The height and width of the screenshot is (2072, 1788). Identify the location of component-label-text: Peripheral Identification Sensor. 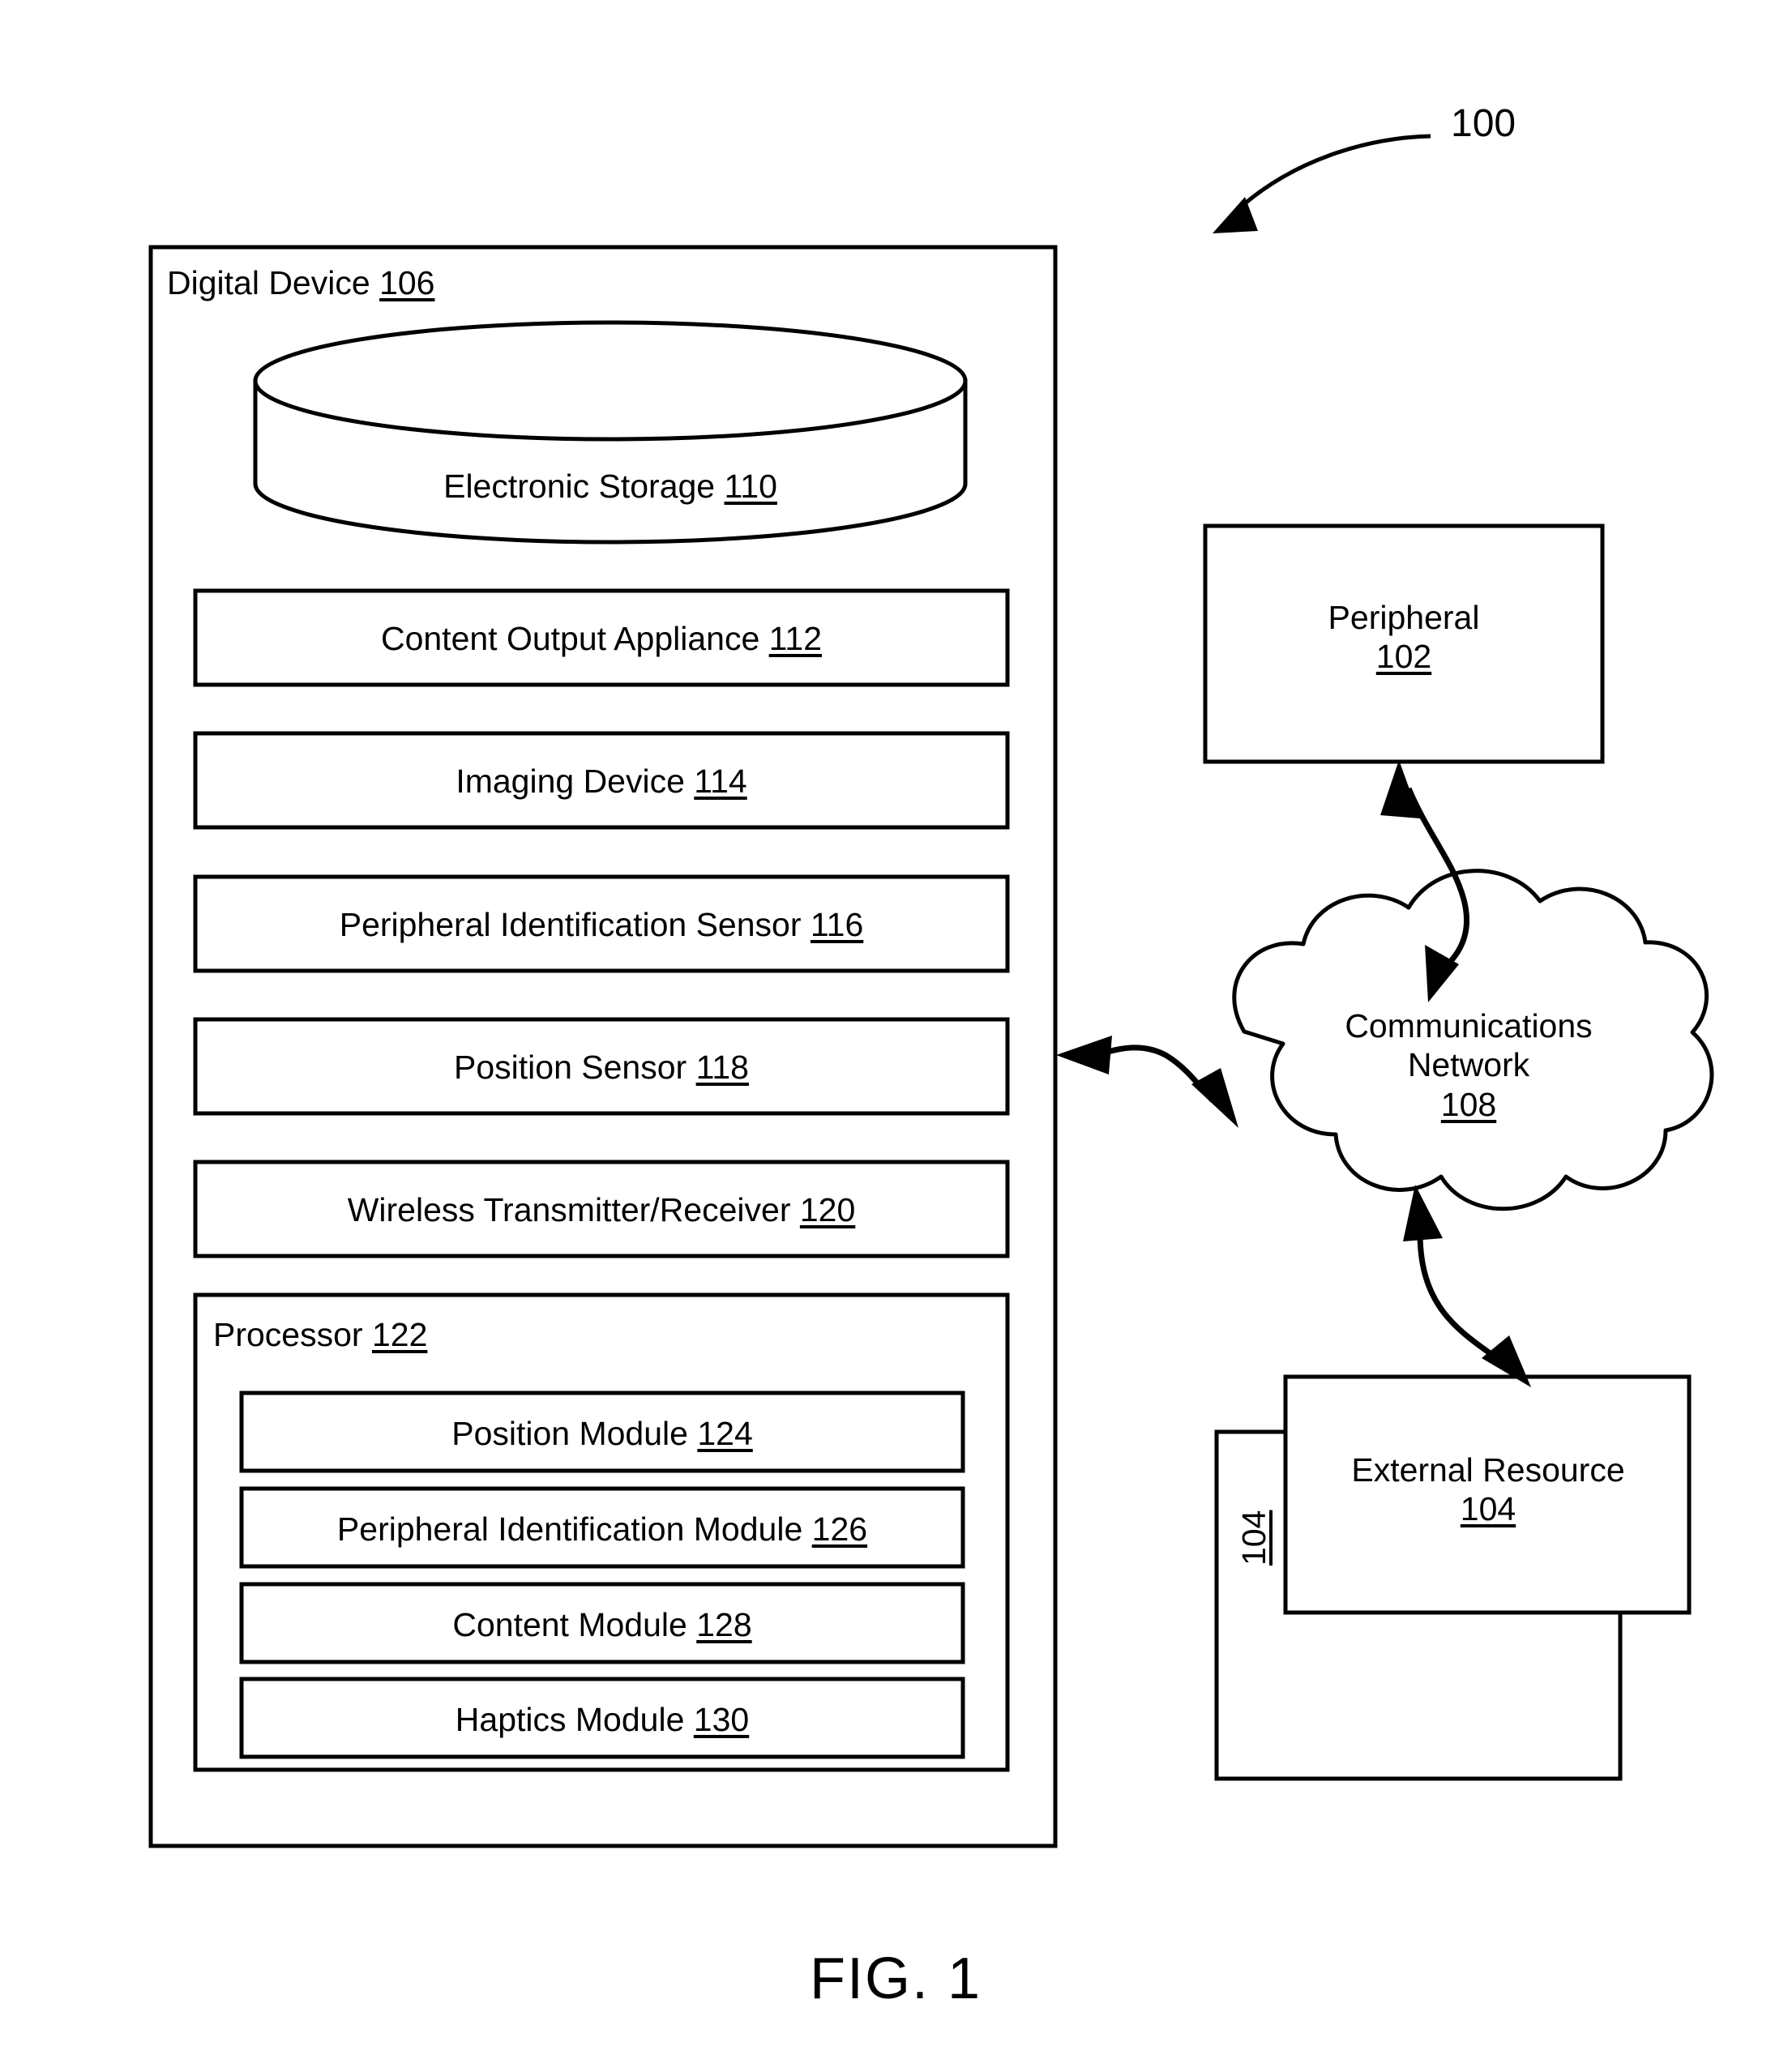
(570, 924).